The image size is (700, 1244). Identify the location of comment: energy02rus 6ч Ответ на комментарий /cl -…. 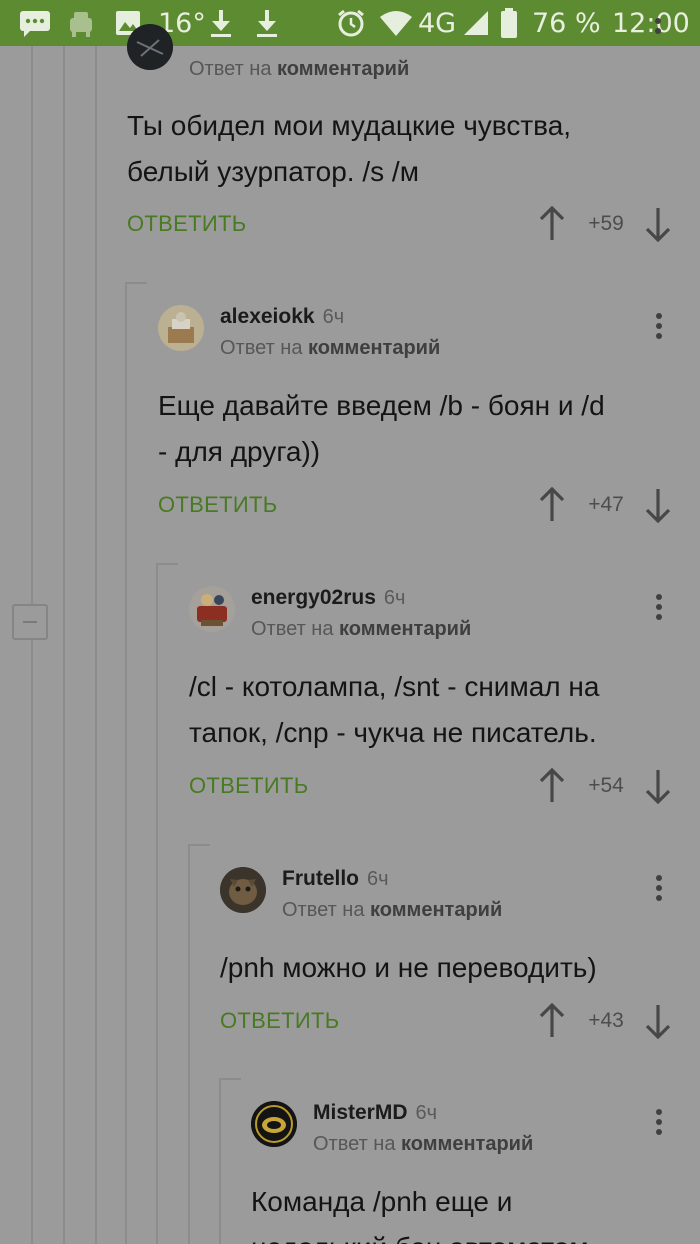
(438, 706).